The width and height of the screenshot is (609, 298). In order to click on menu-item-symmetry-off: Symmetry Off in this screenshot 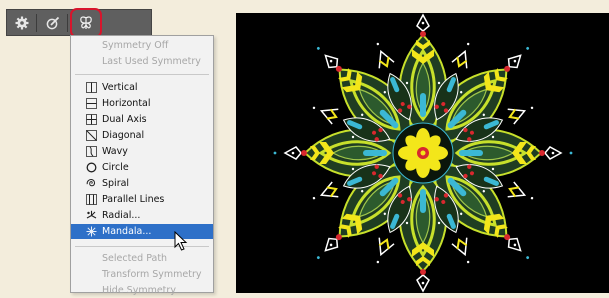, I will do `click(142, 45)`.